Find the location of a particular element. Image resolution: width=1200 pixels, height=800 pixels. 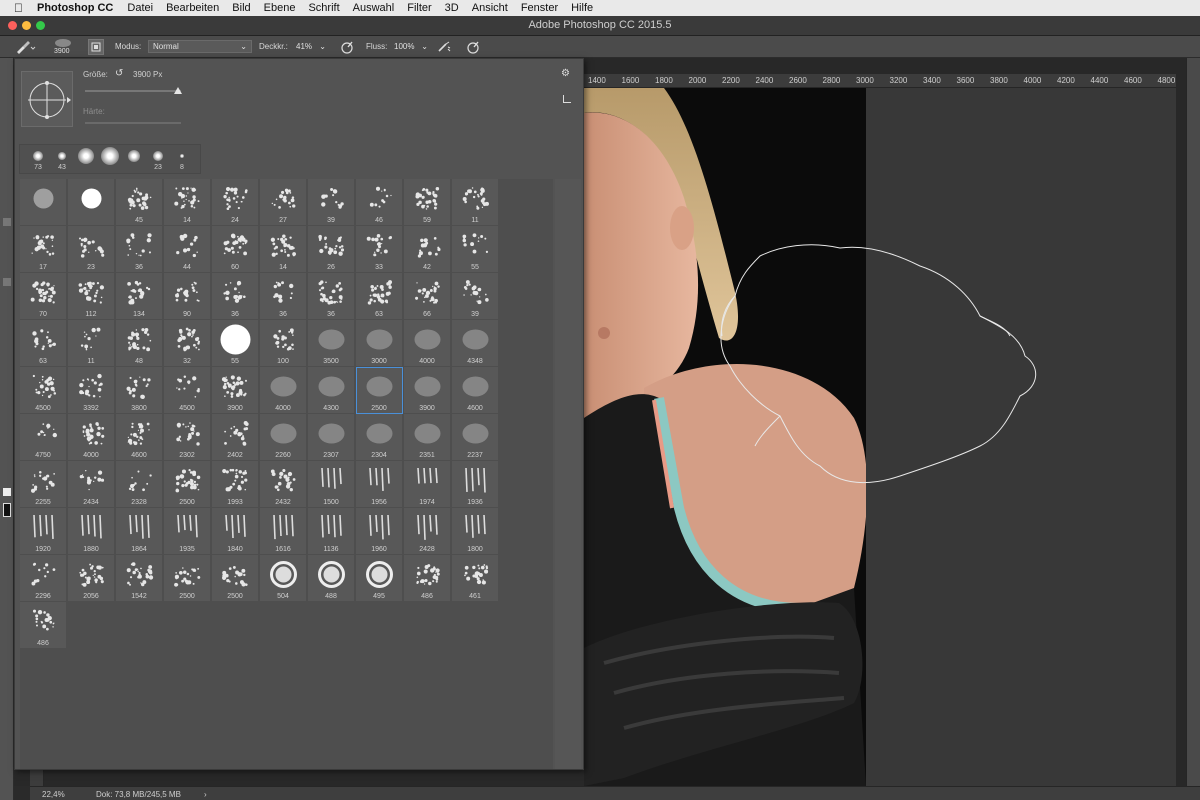

recent-brush-item: 43 is located at coordinates (62, 160).